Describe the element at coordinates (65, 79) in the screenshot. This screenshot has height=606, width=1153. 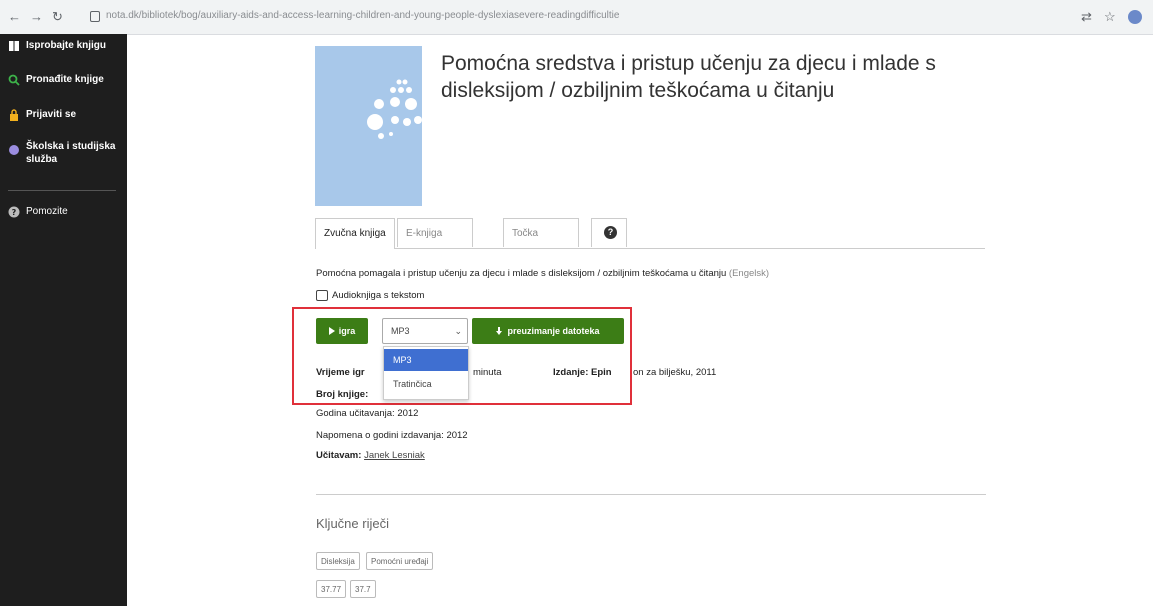
I see `sidebar-item-label: Pronađite knjige` at that location.